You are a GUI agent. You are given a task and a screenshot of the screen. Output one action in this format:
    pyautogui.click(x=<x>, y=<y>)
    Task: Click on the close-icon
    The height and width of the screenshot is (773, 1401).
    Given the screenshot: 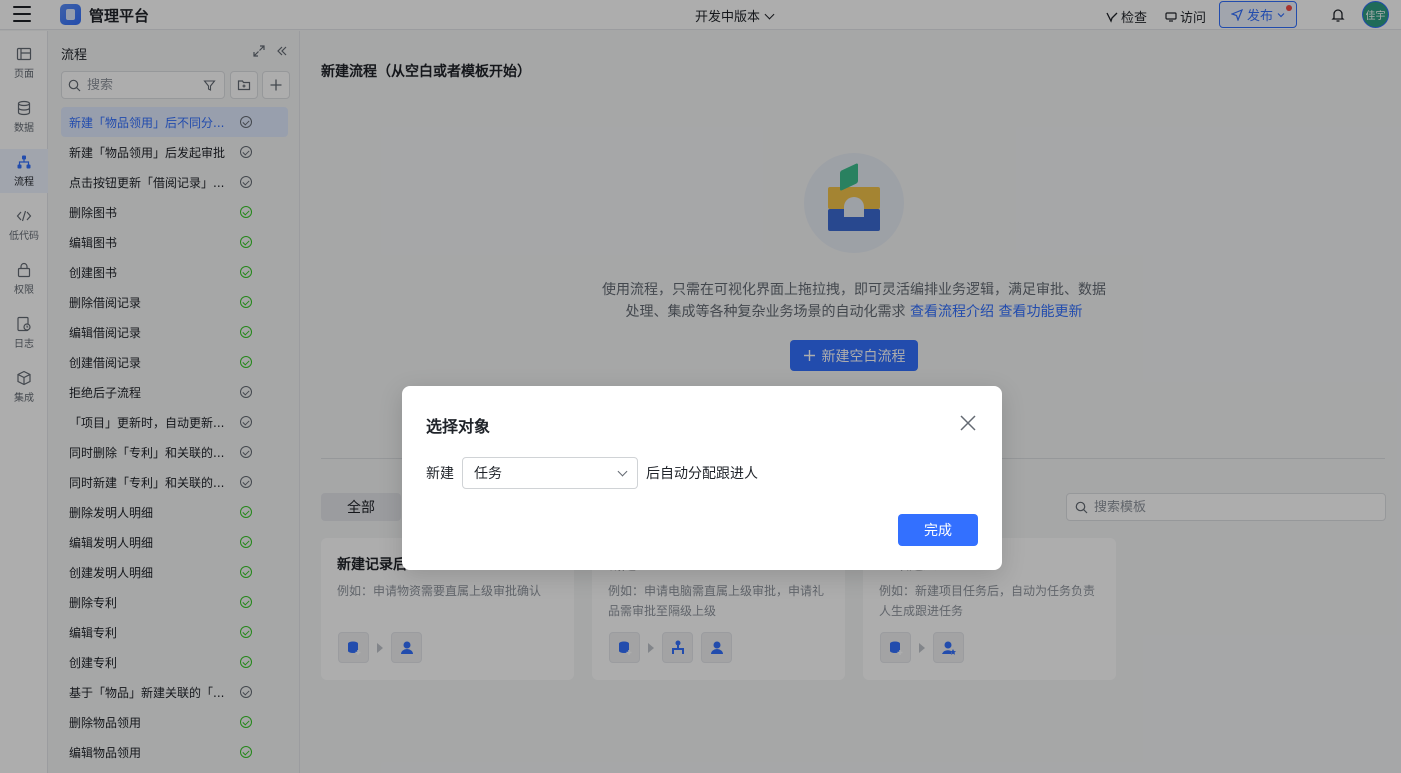 What is the action you would take?
    pyautogui.click(x=968, y=423)
    